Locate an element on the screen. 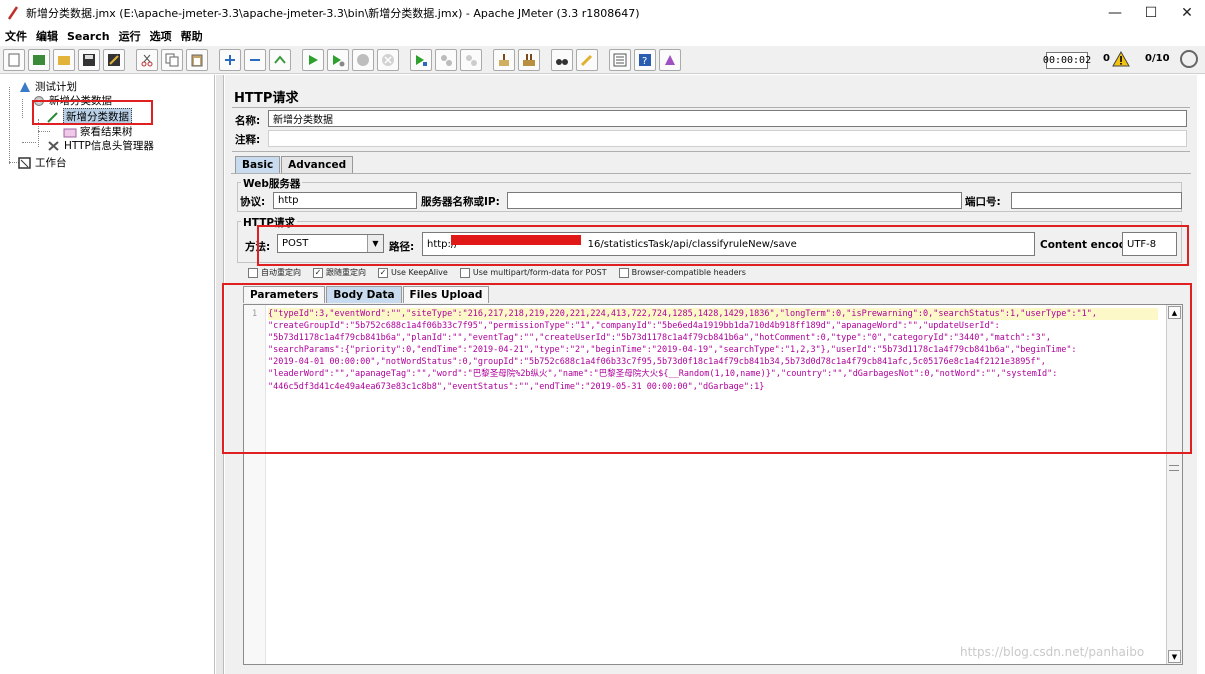 This screenshot has width=1205, height=674. option-label: Use multipart/form-data for POST is located at coordinates (539, 272).